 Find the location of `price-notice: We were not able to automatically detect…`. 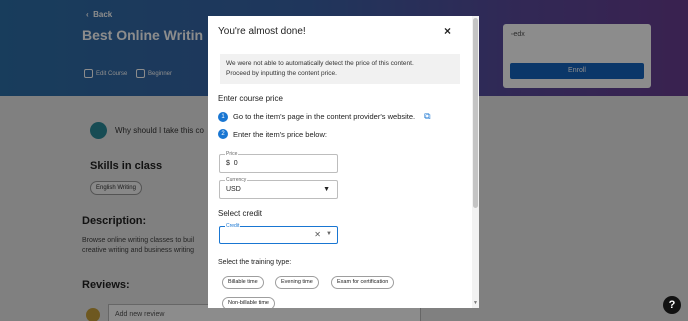

price-notice: We were not able to automatically detect… is located at coordinates (340, 69).